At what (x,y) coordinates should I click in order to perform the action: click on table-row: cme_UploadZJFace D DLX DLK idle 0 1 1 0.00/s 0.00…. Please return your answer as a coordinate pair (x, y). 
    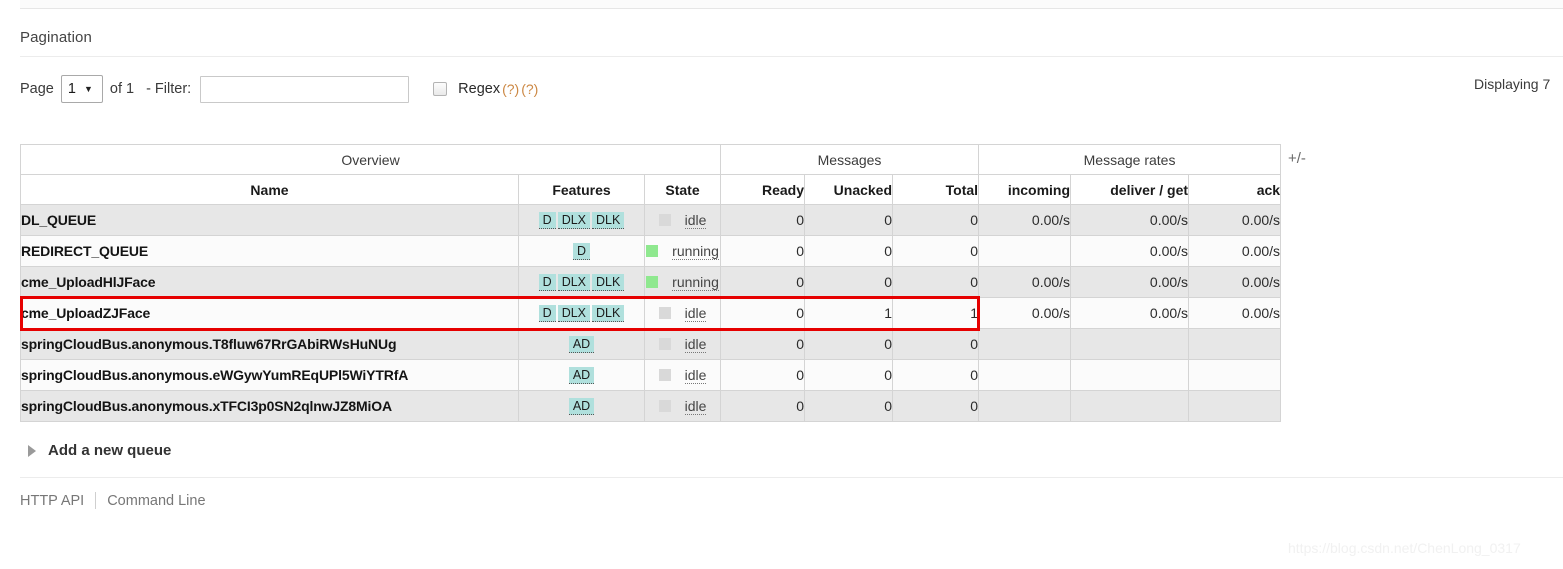
    Looking at the image, I should click on (651, 313).